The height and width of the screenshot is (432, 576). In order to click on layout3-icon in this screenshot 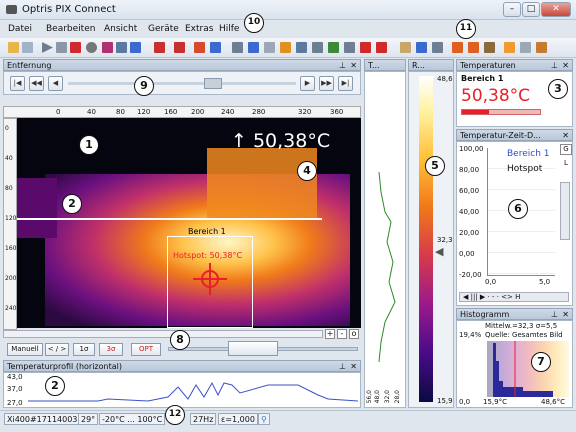, I will do `click(199, 47)`.